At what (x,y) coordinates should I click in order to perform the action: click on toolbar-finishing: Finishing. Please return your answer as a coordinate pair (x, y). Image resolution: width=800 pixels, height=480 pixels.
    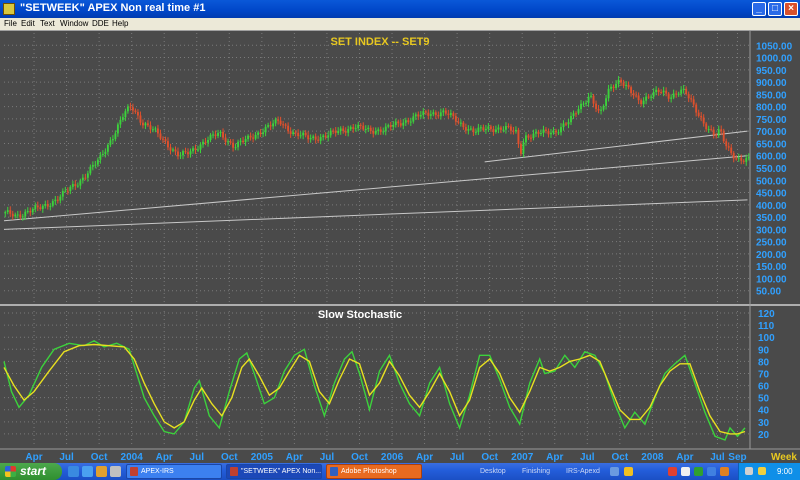
    Looking at the image, I should click on (536, 471).